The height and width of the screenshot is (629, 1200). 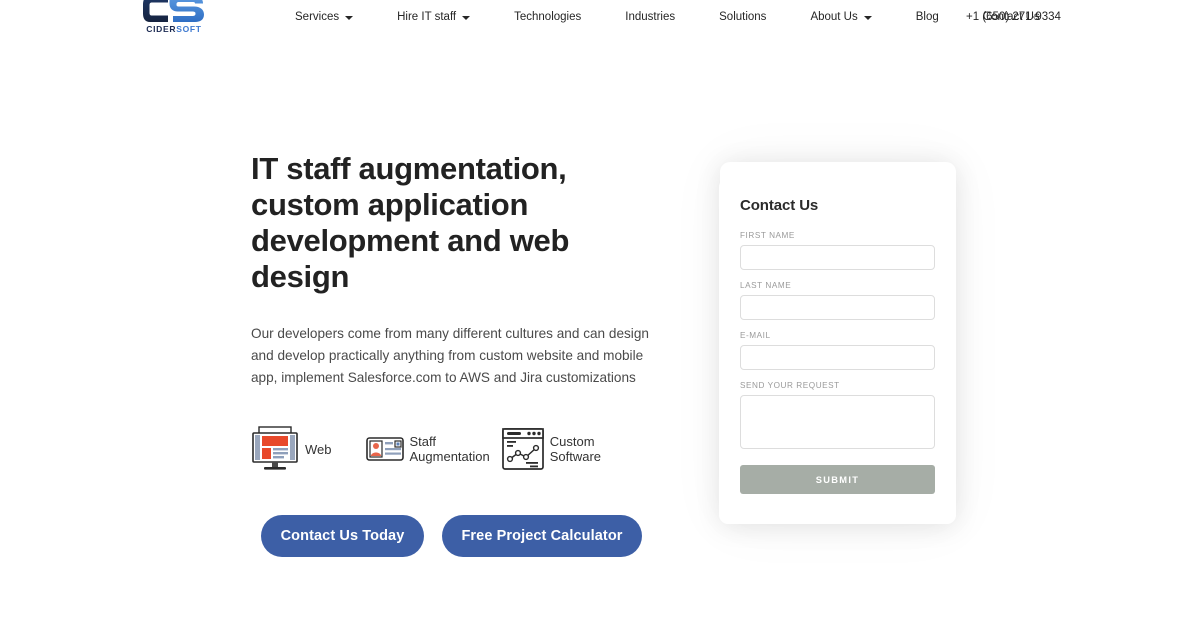 I want to click on nav-label: Blog, so click(x=927, y=17).